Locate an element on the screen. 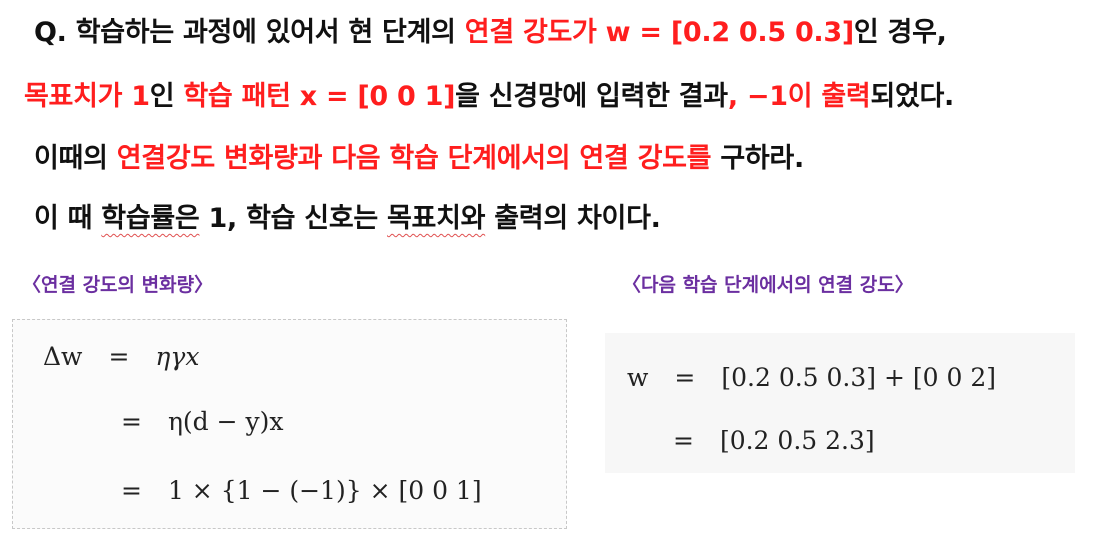 This screenshot has height=537, width=1111. heading-weight-change: 〈연결 강도의 변화량〉 is located at coordinates (118, 285).